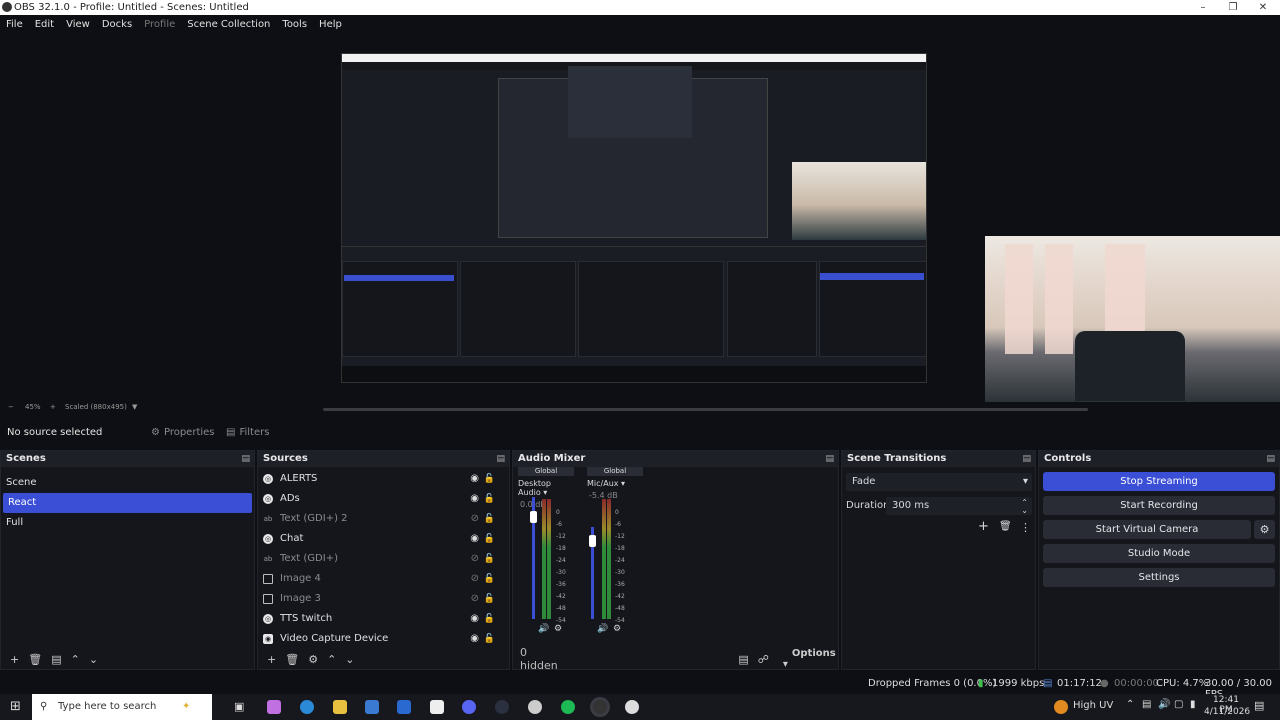 Image resolution: width=1280 pixels, height=720 pixels. What do you see at coordinates (383, 559) in the screenshot?
I see `source-item: ab Text (GDI+) ⊘ 🔓` at bounding box center [383, 559].